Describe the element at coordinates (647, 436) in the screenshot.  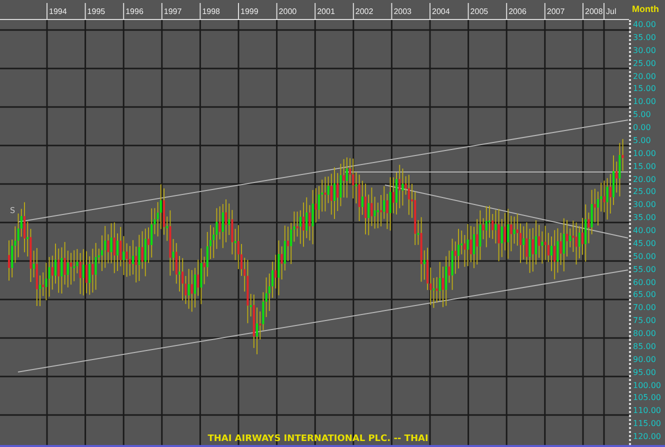
I see `axis-label: 120.00` at that location.